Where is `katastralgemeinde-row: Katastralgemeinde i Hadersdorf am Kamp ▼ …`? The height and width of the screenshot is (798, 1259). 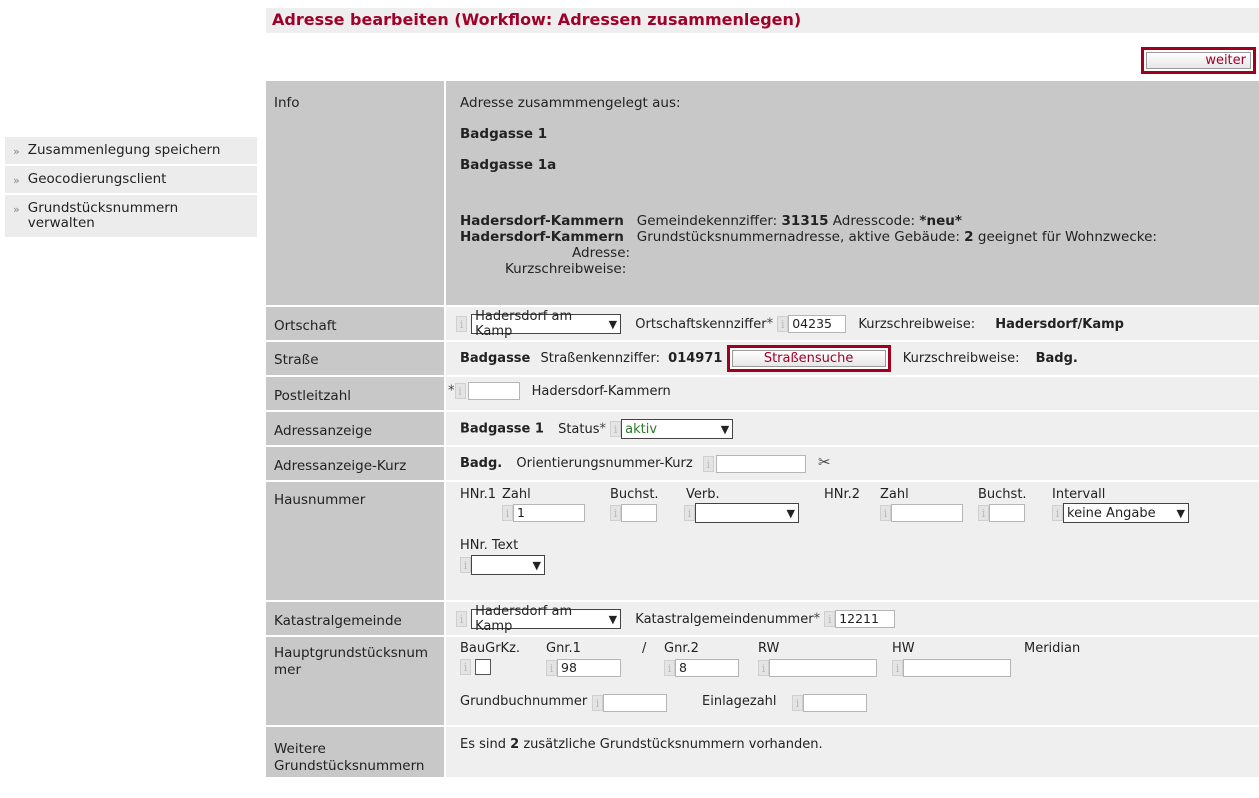
katastralgemeinde-row: Katastralgemeinde i Hadersdorf am Kamp ▼ … is located at coordinates (762, 619).